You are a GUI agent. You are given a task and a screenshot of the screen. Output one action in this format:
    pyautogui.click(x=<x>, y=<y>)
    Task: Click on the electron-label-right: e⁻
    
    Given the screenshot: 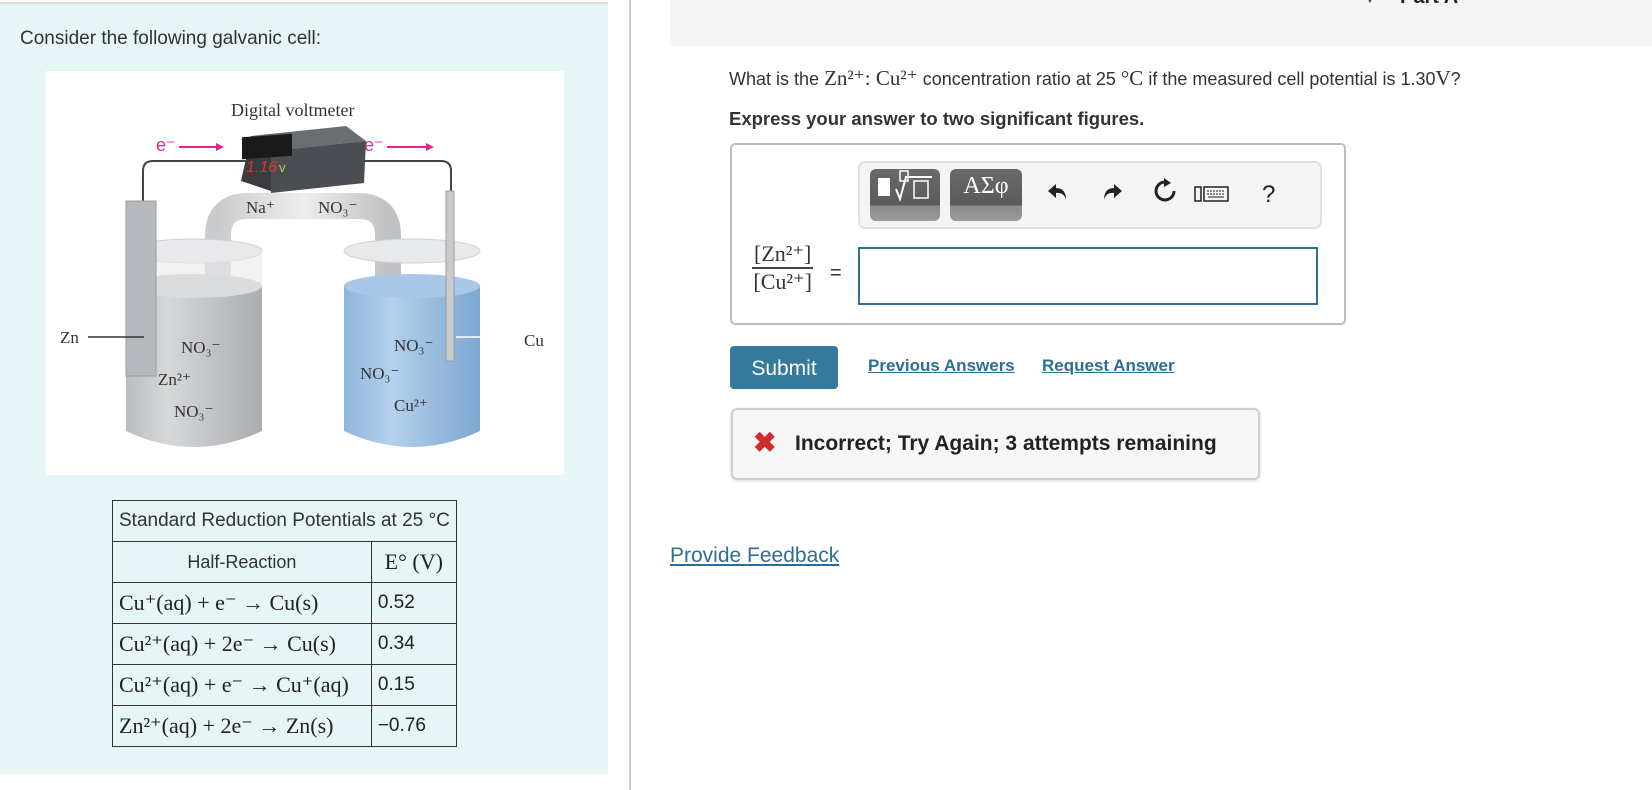 What is the action you would take?
    pyautogui.click(x=374, y=145)
    